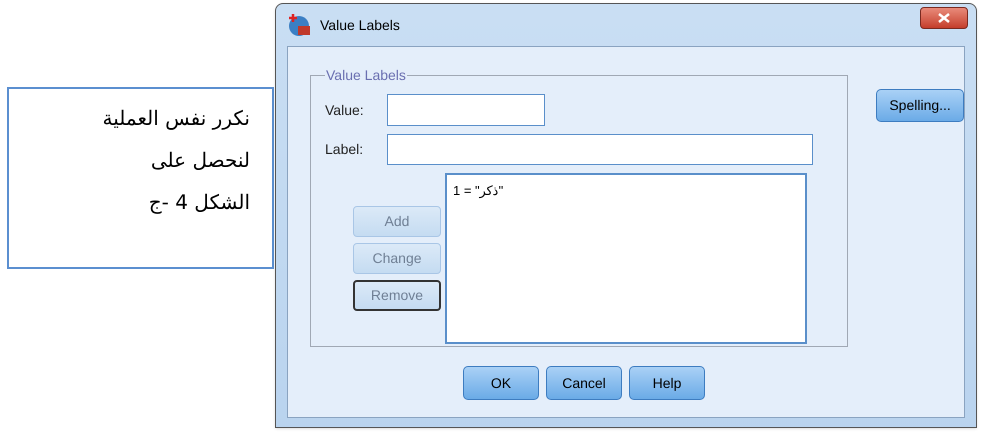 The image size is (981, 435). Describe the element at coordinates (360, 25) in the screenshot. I see `window-title: Value Labels` at that location.